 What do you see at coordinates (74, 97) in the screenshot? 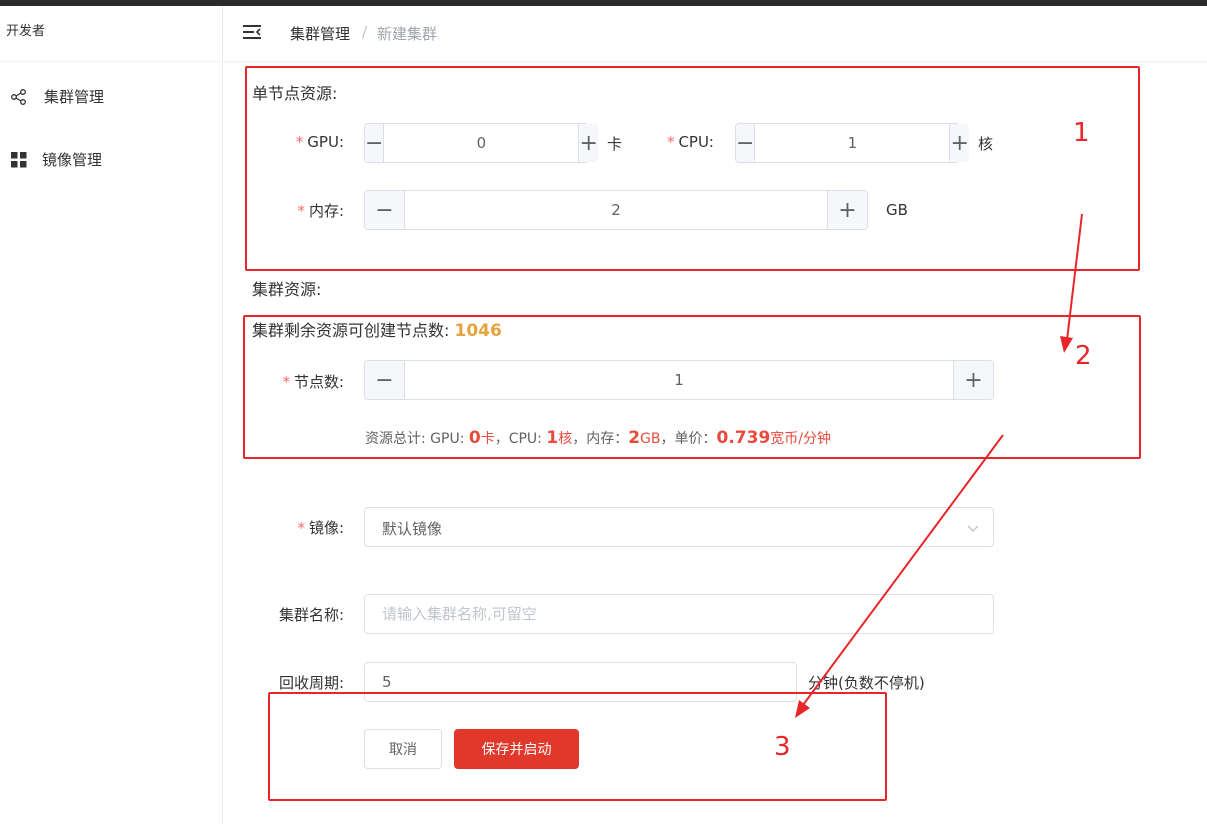
I see `sidebar-item-label: 集群管理` at bounding box center [74, 97].